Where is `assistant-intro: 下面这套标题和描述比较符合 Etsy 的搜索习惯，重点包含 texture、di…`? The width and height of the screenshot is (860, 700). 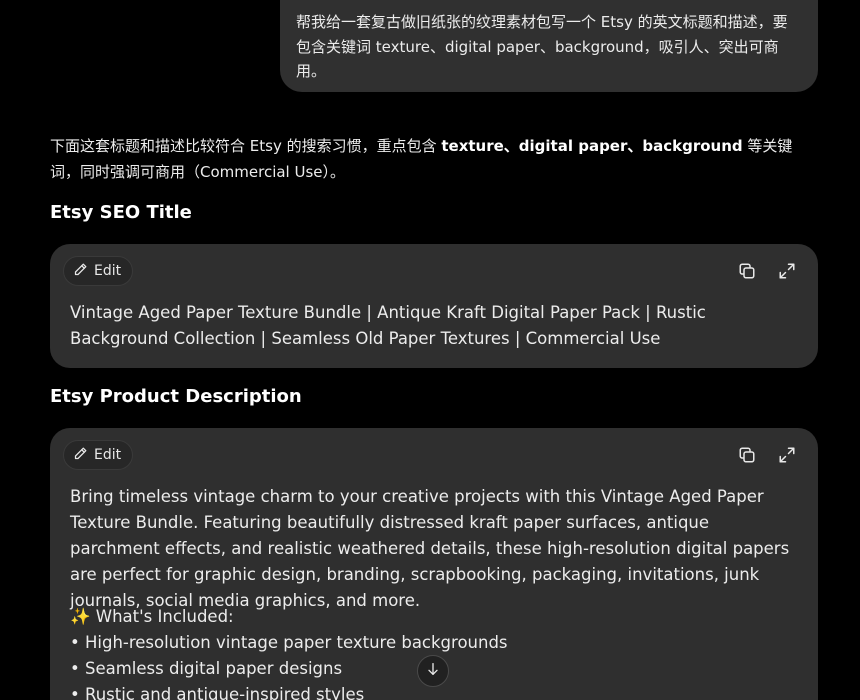
assistant-intro: 下面这套标题和描述比较符合 Etsy 的搜索习惯，重点包含 texture、di… is located at coordinates (435, 159).